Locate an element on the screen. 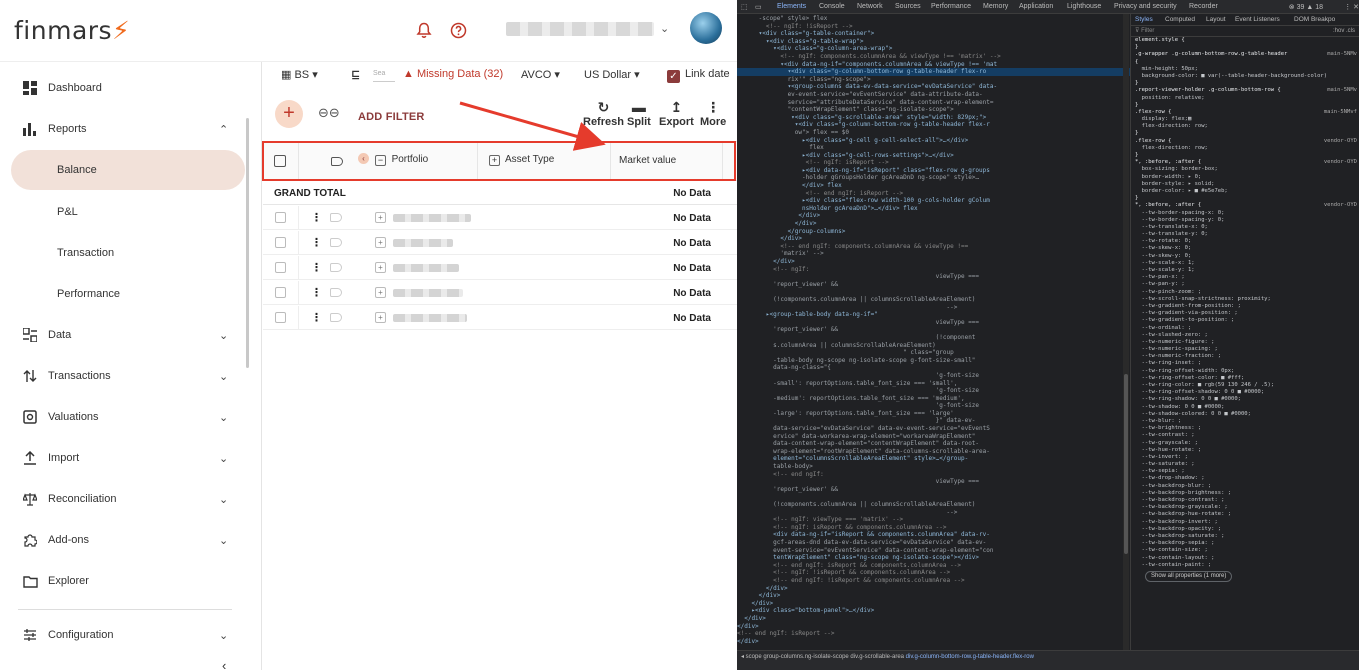  dom-node-line: ▾<div class="g-column-area-wrap"> is located at coordinates (933, 49).